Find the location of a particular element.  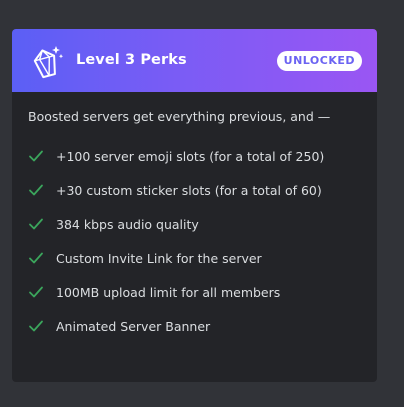

perk-label: 100MB upload limit for all members is located at coordinates (168, 292).